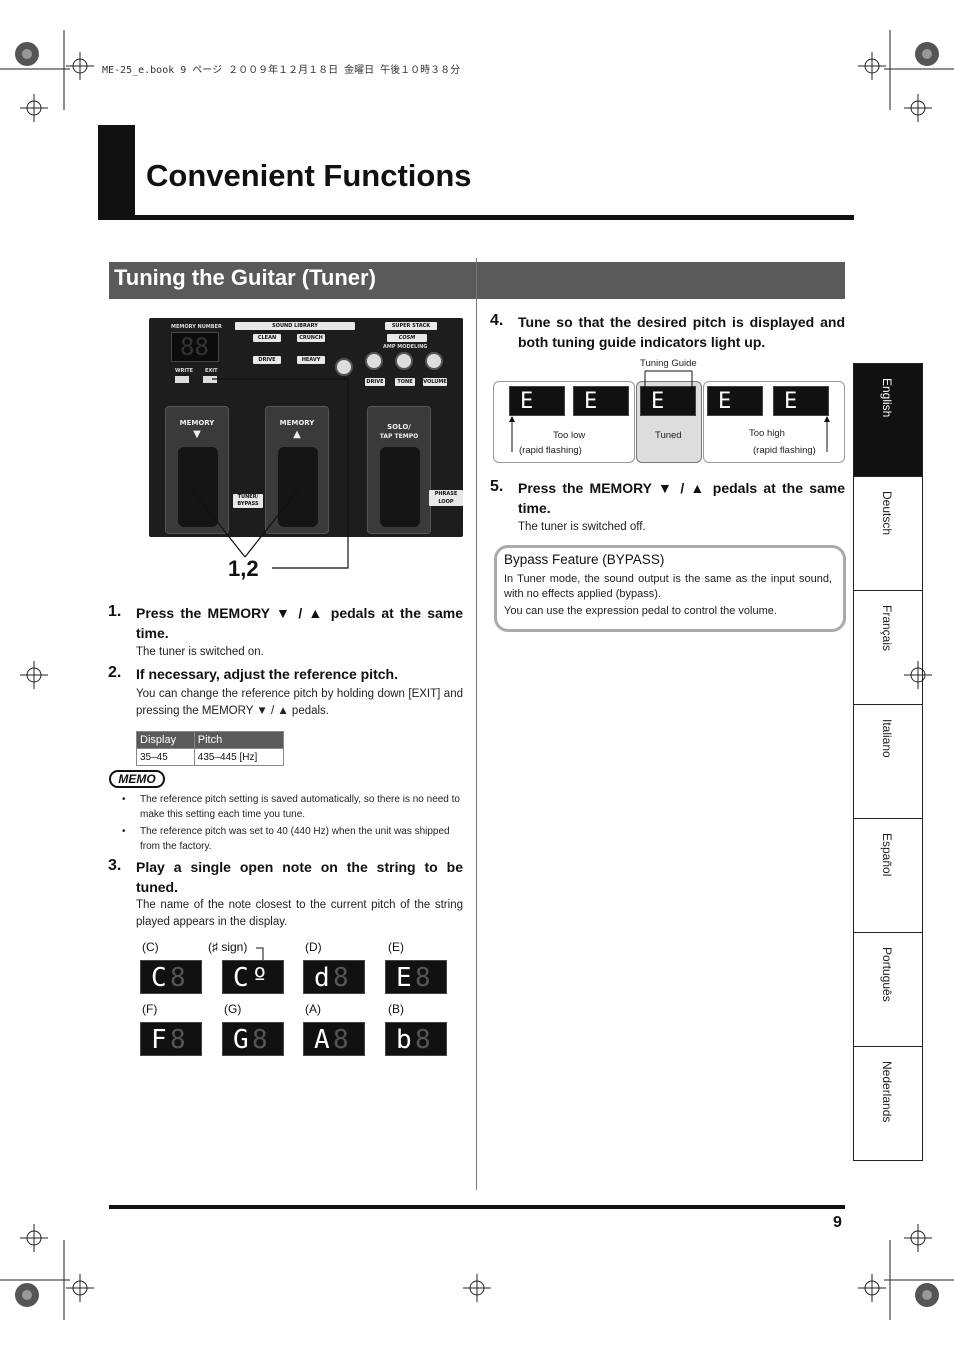  What do you see at coordinates (887, 974) in the screenshot?
I see `tab-label: Português` at bounding box center [887, 974].